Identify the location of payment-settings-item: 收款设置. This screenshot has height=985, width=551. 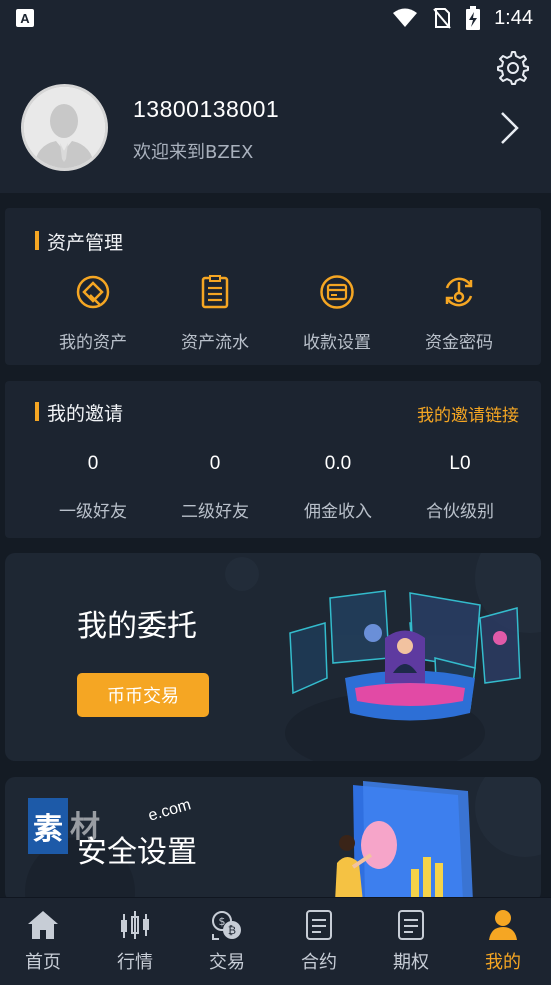
(337, 313).